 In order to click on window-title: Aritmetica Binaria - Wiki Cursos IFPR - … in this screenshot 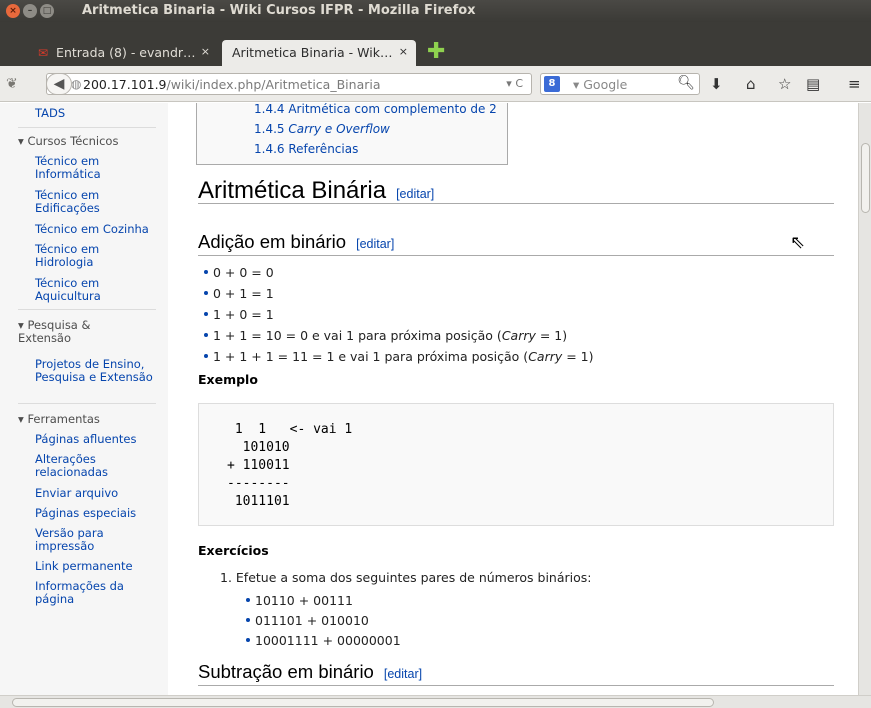, I will do `click(279, 10)`.